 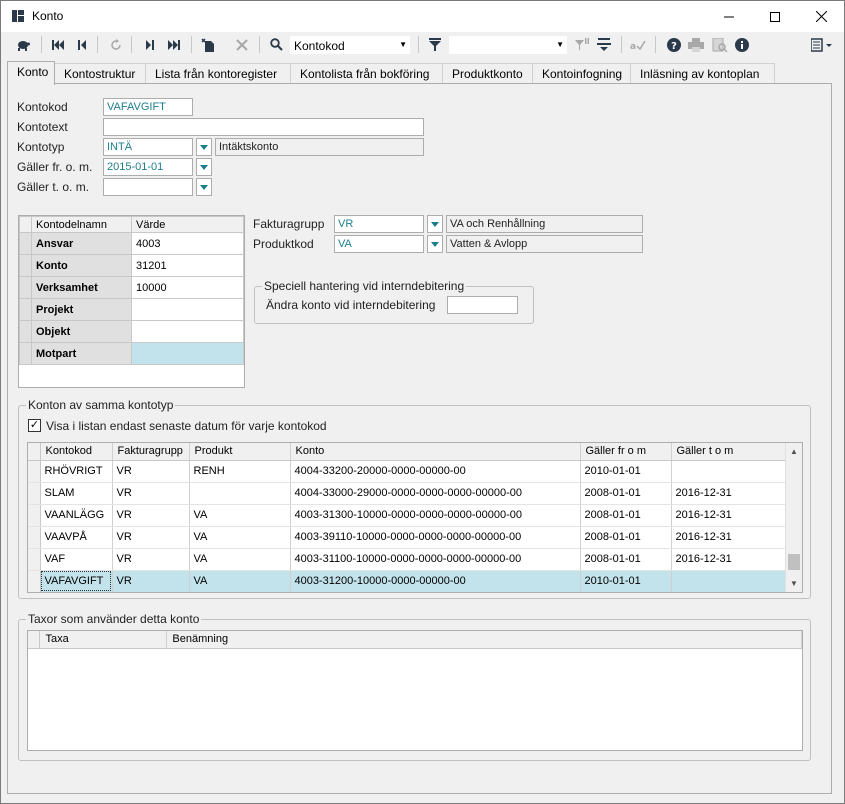 What do you see at coordinates (487, 73) in the screenshot?
I see `tab-produktkonto: Produktkonto` at bounding box center [487, 73].